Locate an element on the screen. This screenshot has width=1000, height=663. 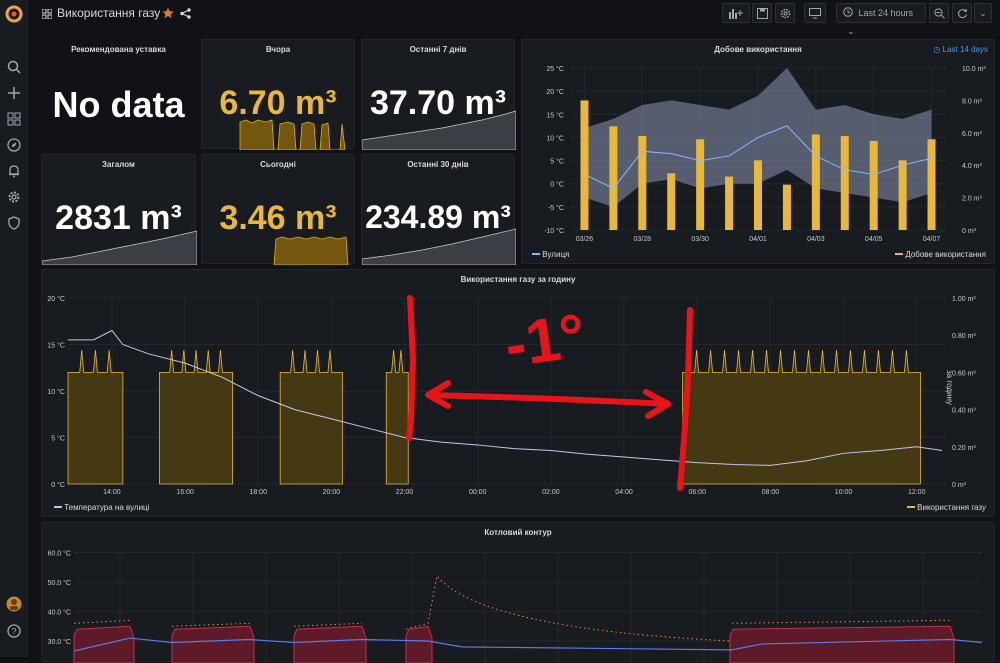
add-panel-button is located at coordinates (736, 13).